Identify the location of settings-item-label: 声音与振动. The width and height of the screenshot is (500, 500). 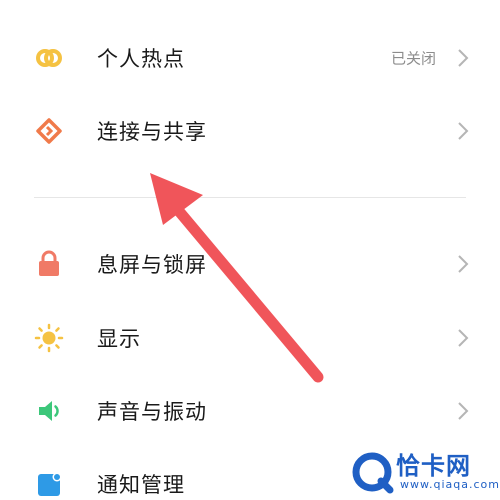
(152, 412).